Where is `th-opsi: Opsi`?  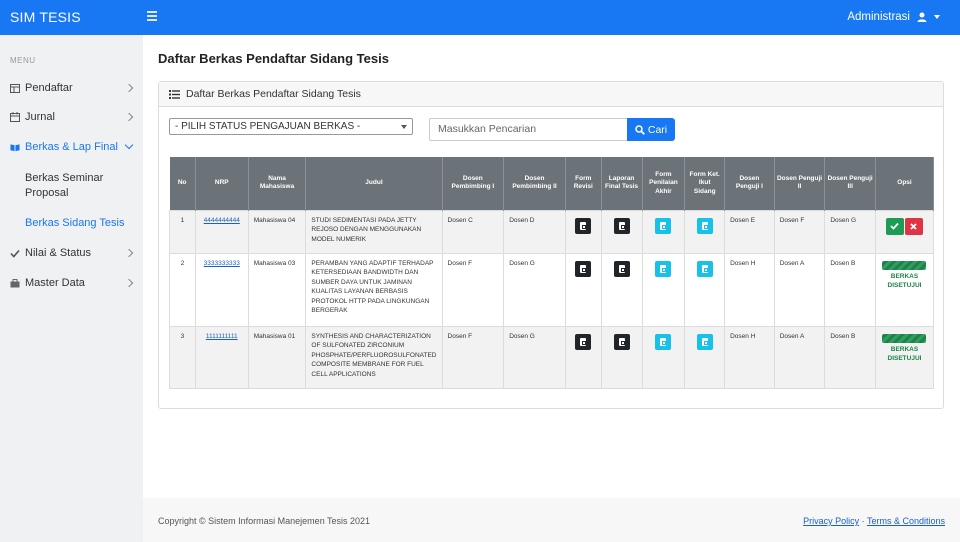
th-opsi: Opsi is located at coordinates (905, 183).